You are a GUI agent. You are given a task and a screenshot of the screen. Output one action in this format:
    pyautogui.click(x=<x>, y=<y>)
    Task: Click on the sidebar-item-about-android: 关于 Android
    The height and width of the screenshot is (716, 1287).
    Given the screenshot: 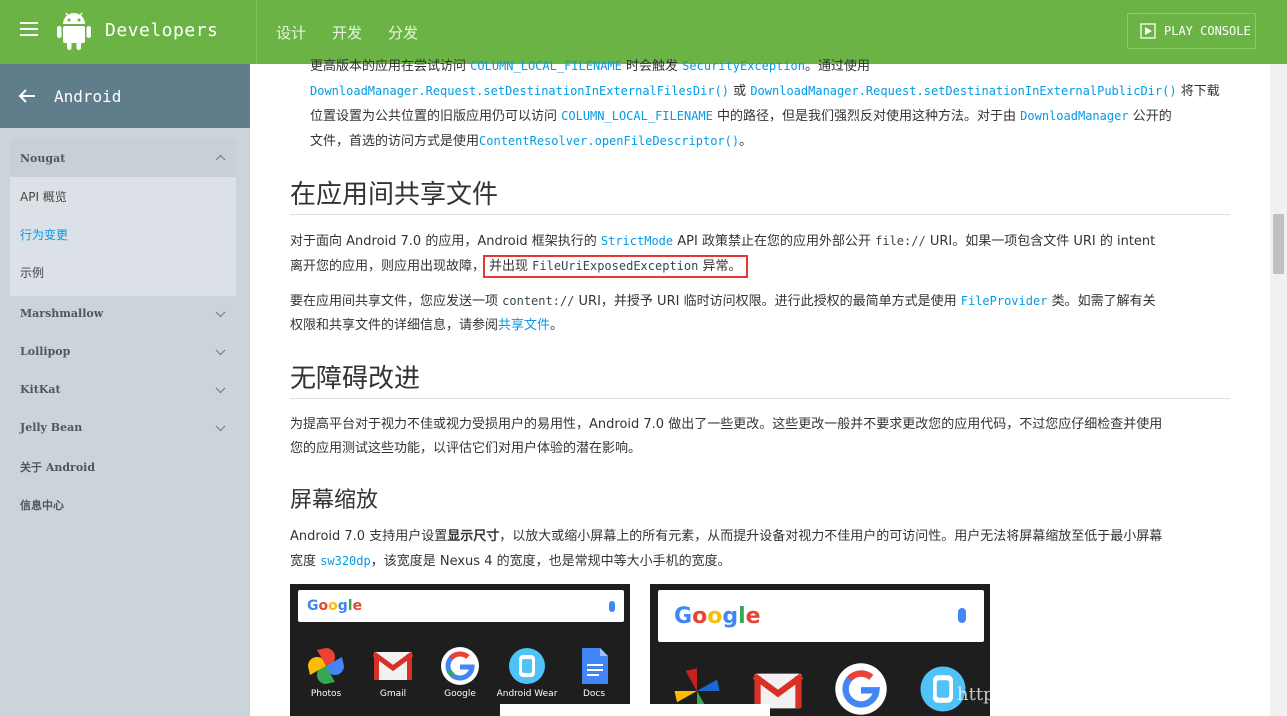 What is the action you would take?
    pyautogui.click(x=125, y=467)
    